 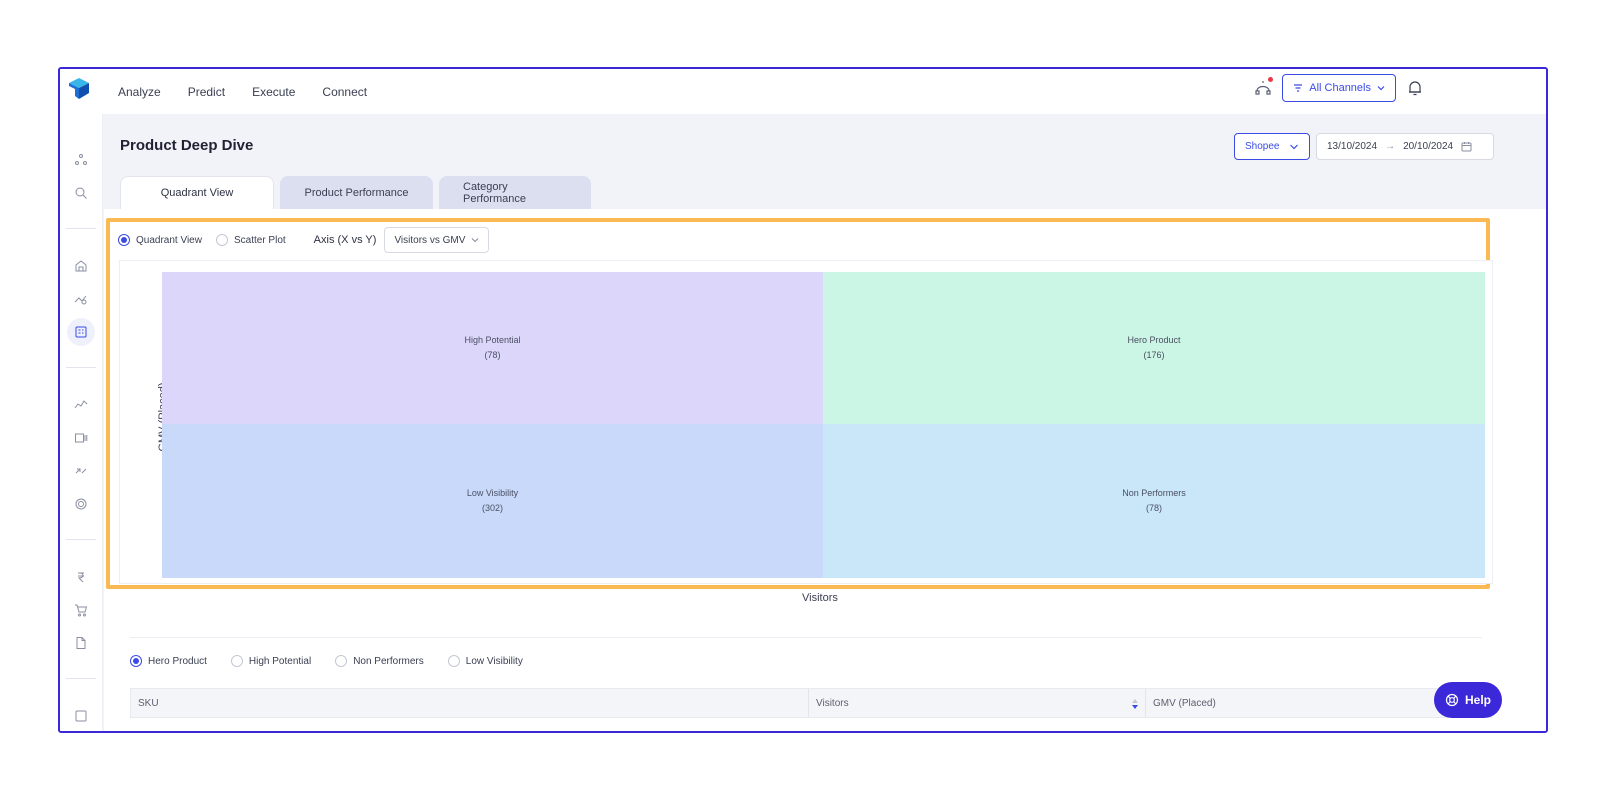 What do you see at coordinates (197, 192) in the screenshot?
I see `tab-quadrant-view: Quadrant View` at bounding box center [197, 192].